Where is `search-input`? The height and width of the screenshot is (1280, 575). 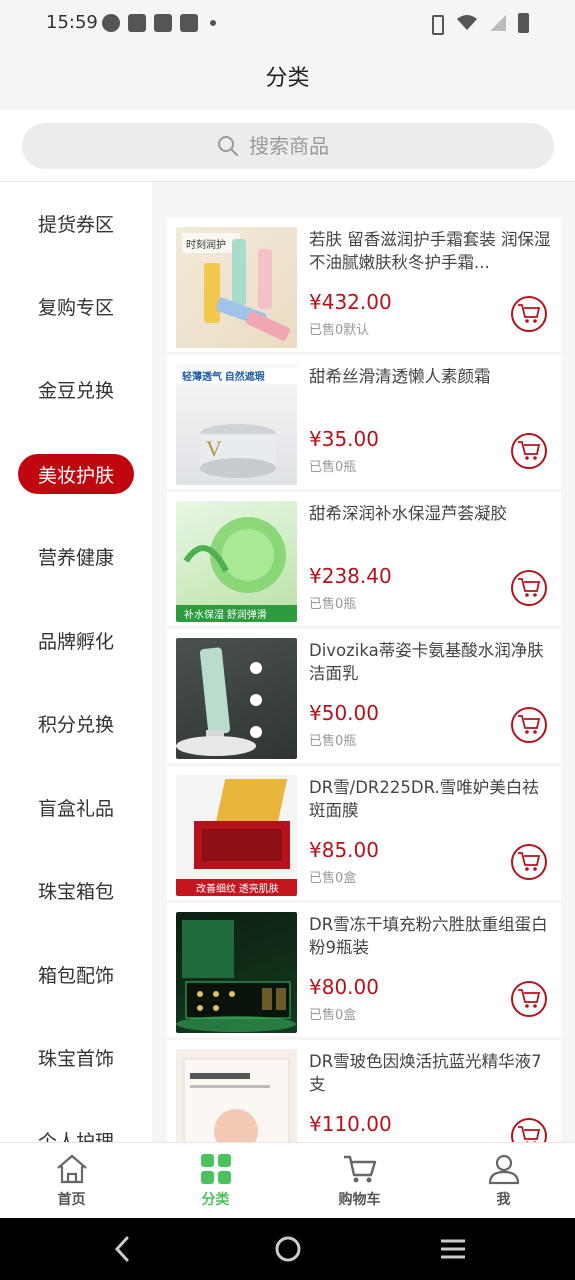
search-input is located at coordinates (304, 146).